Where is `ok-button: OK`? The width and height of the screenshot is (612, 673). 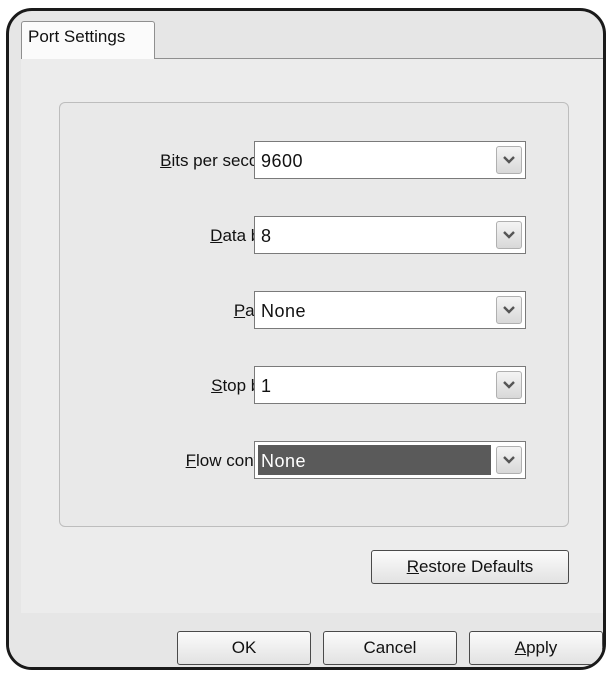 ok-button: OK is located at coordinates (244, 648).